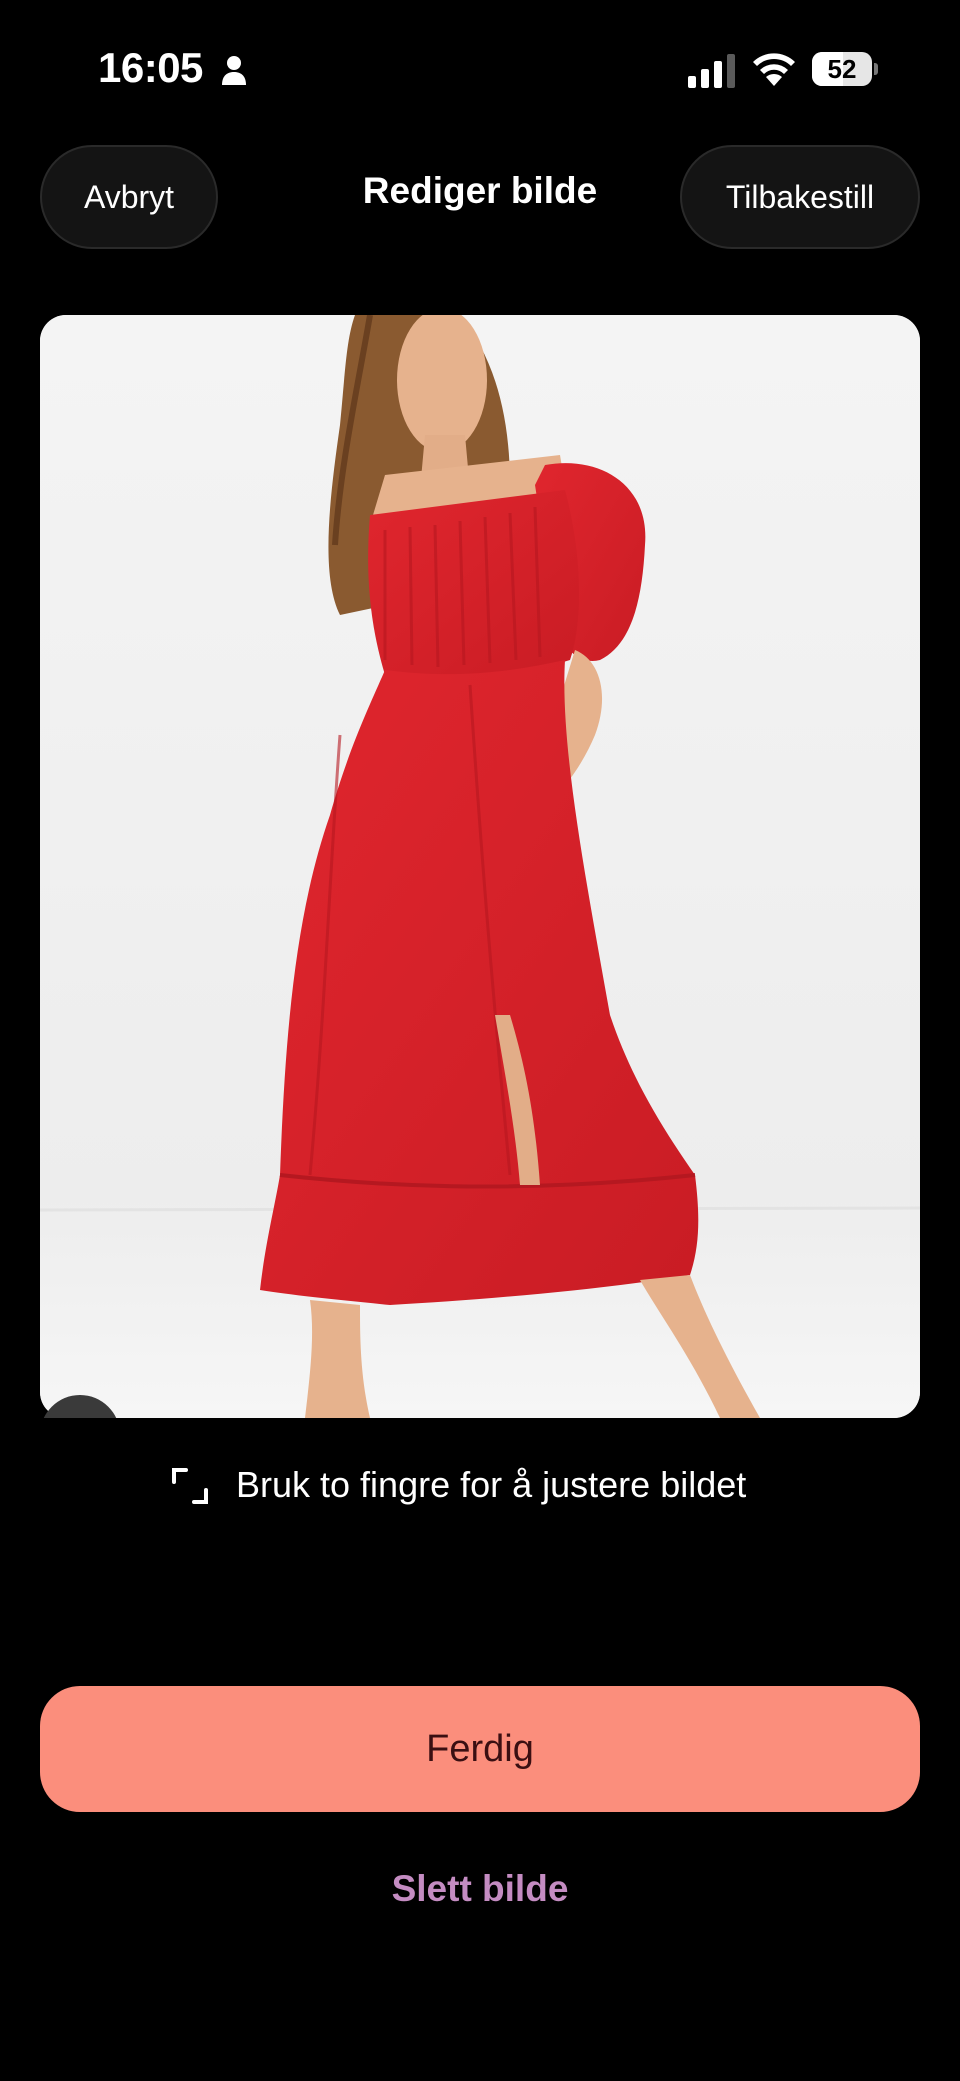  What do you see at coordinates (480, 1889) in the screenshot?
I see `delete-image-button: Slett bilde` at bounding box center [480, 1889].